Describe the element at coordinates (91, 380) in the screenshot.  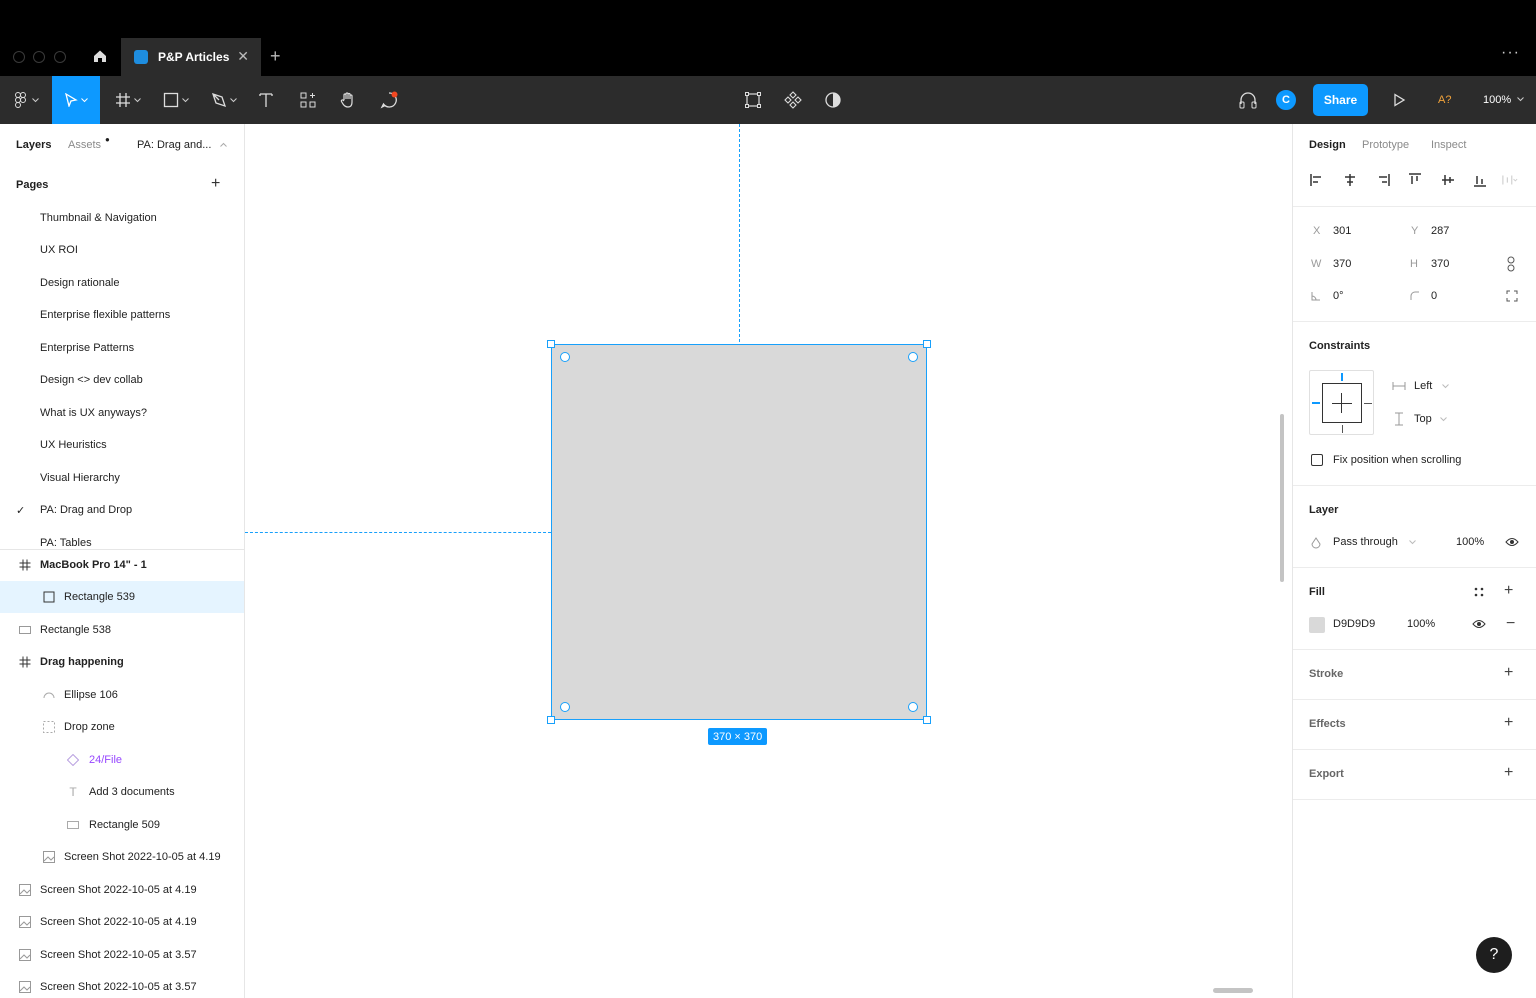
I see `page-item: Design <> dev collab` at that location.